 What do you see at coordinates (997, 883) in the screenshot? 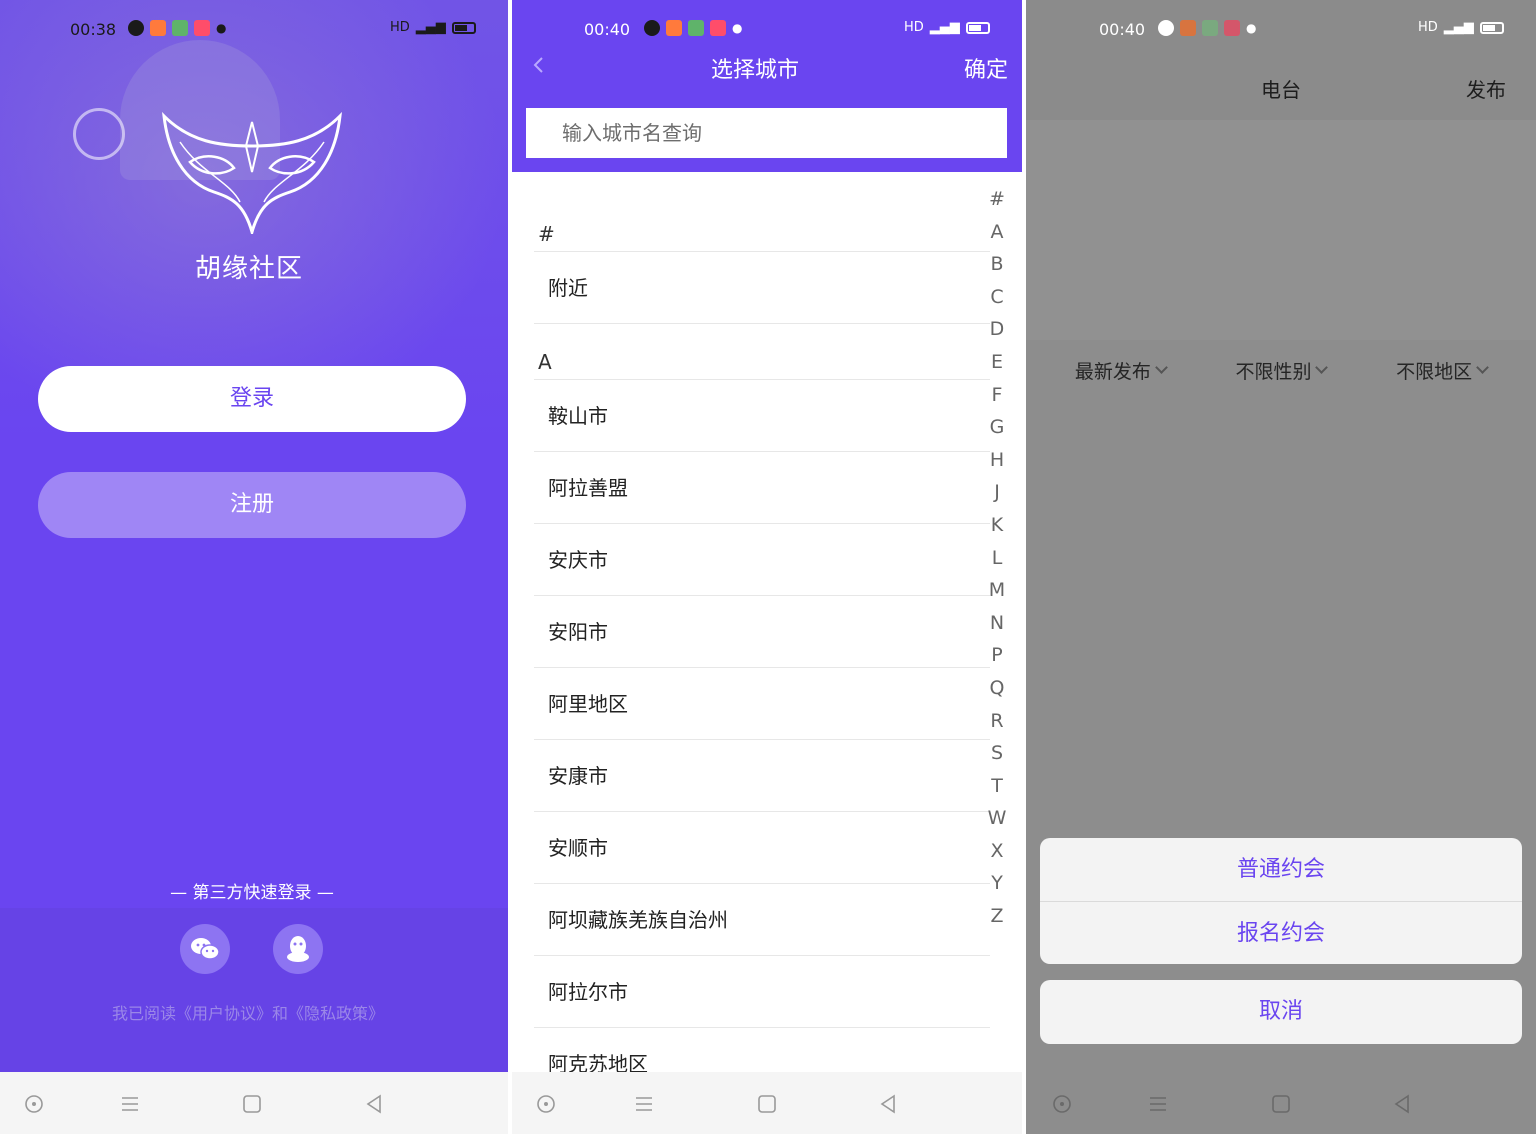
I see `index-letter: Y` at bounding box center [997, 883].